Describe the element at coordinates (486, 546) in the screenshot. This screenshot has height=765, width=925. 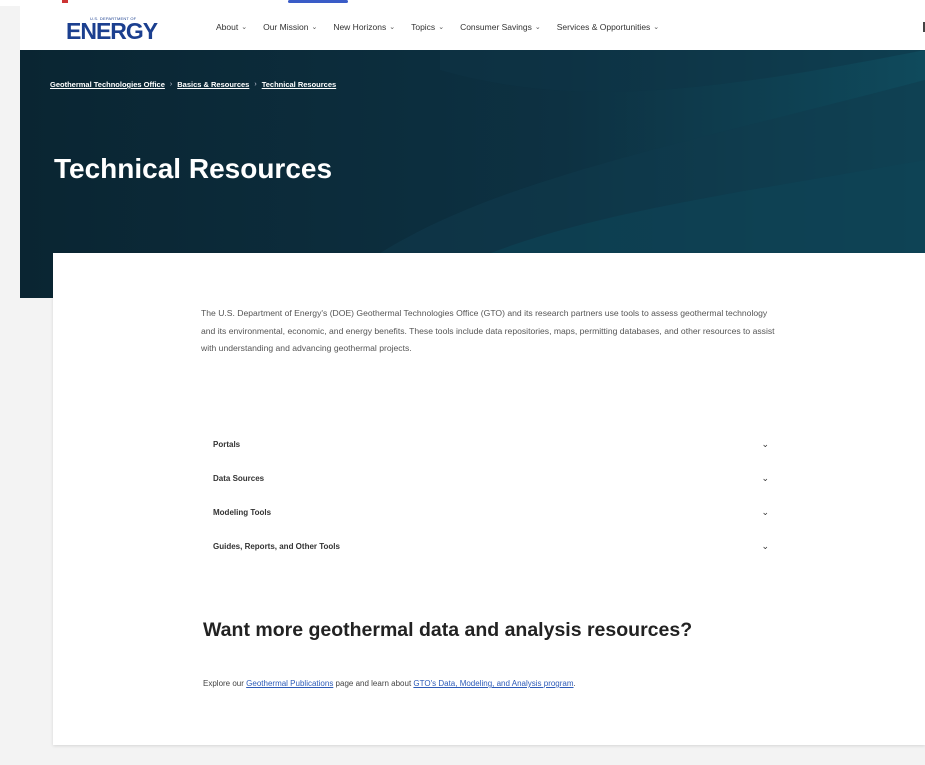
I see `accordion-item-guides-reports: Guides, Reports, and Other Tools ⌄` at that location.